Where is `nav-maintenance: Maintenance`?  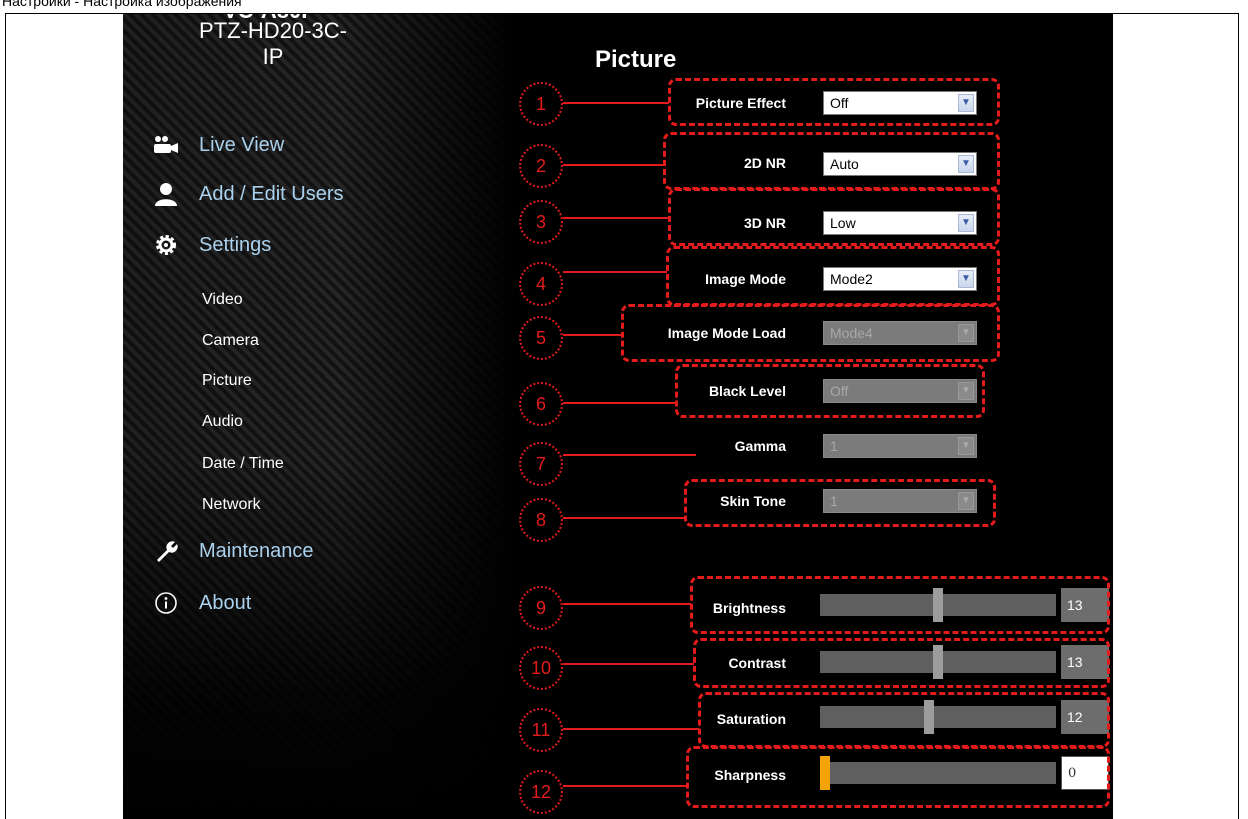 nav-maintenance: Maintenance is located at coordinates (233, 551).